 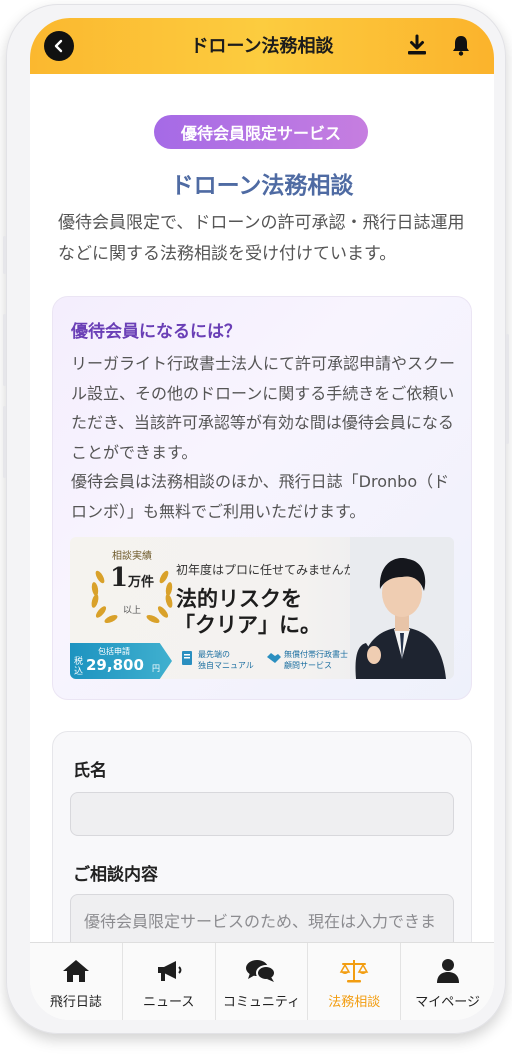 I want to click on user-icon, so click(x=447, y=971).